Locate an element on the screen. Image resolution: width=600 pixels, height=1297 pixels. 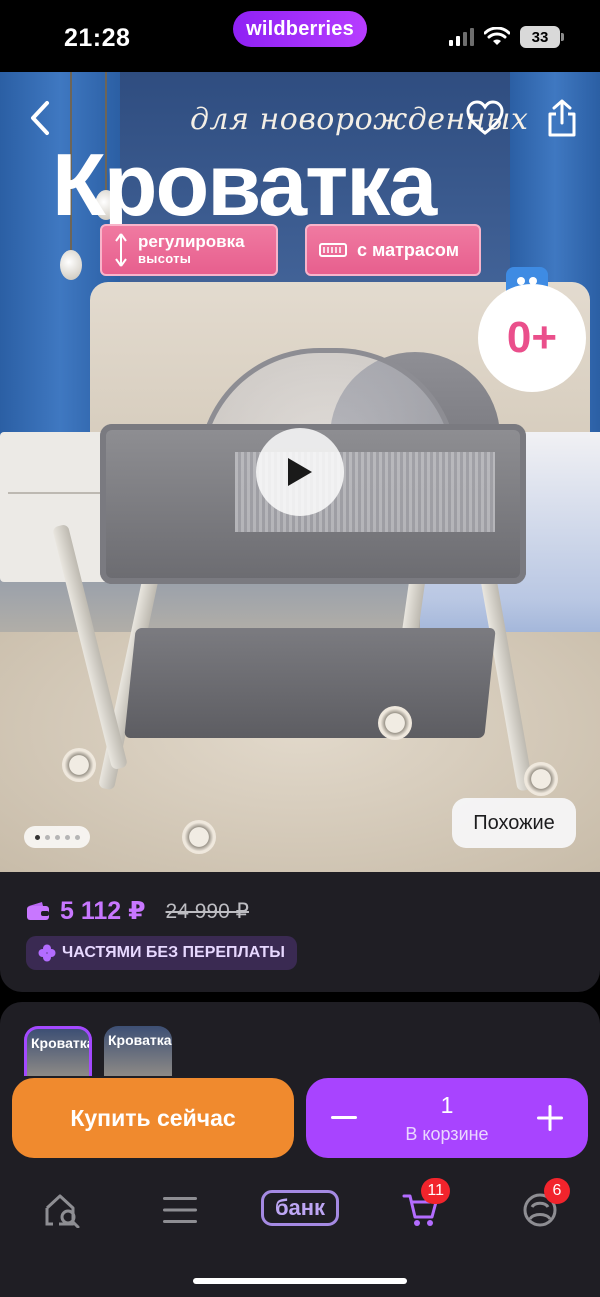
bottom-tab-bar: банк 11 6 is located at coordinates (300, 1212).